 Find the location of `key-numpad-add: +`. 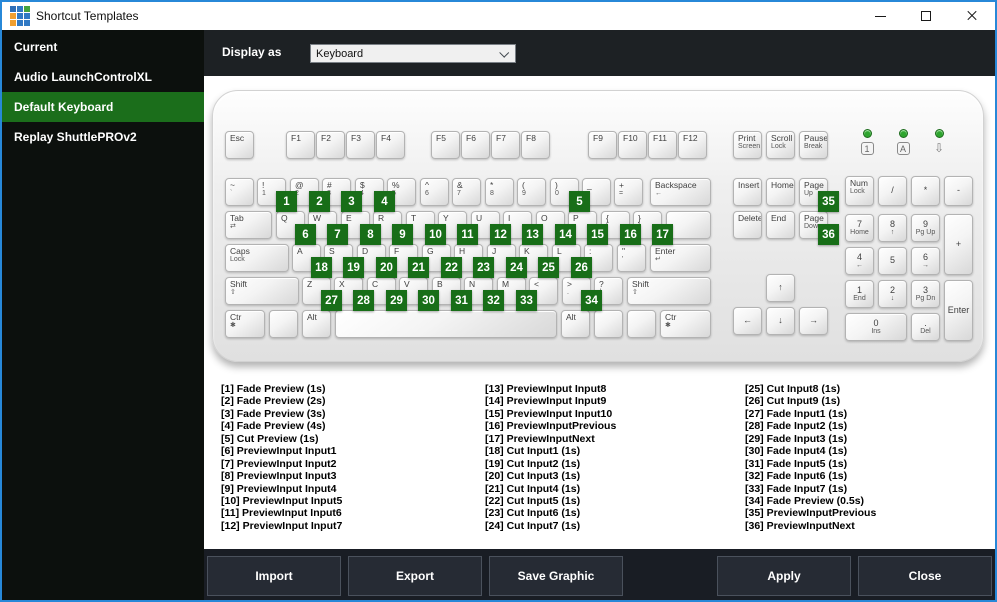

key-numpad-add: + is located at coordinates (958, 244).